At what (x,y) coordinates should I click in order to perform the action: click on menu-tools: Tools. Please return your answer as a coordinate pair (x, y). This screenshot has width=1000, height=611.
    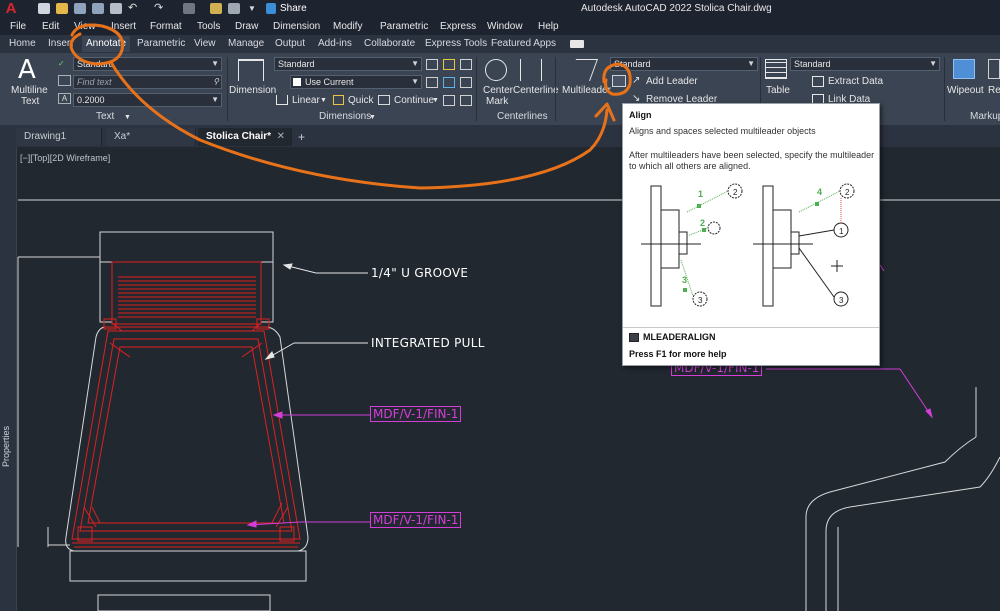
    Looking at the image, I should click on (208, 26).